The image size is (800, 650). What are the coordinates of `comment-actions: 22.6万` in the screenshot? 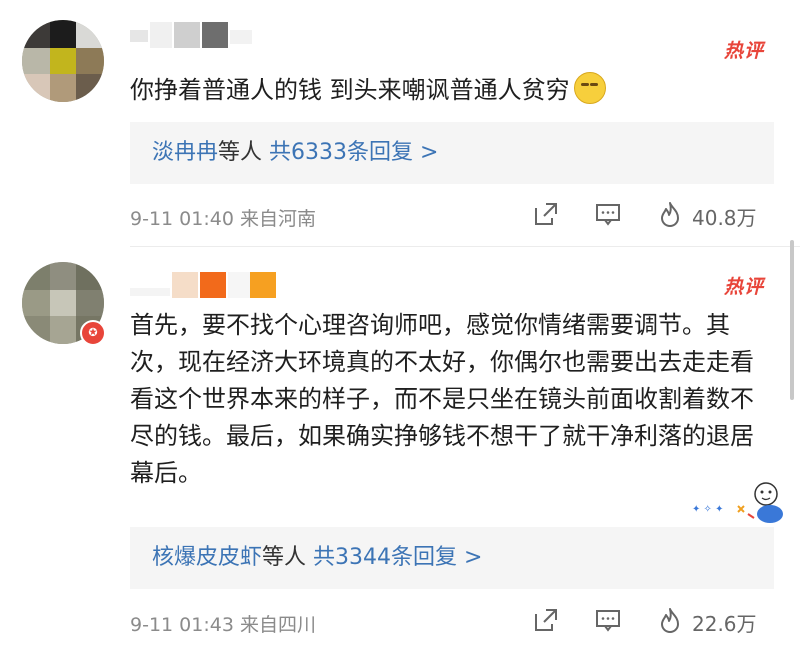 It's located at (652, 621).